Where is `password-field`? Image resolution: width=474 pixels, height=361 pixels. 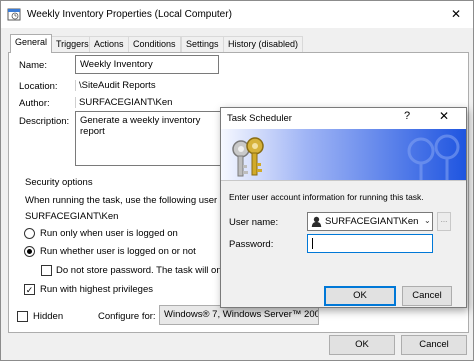
password-field is located at coordinates (370, 243).